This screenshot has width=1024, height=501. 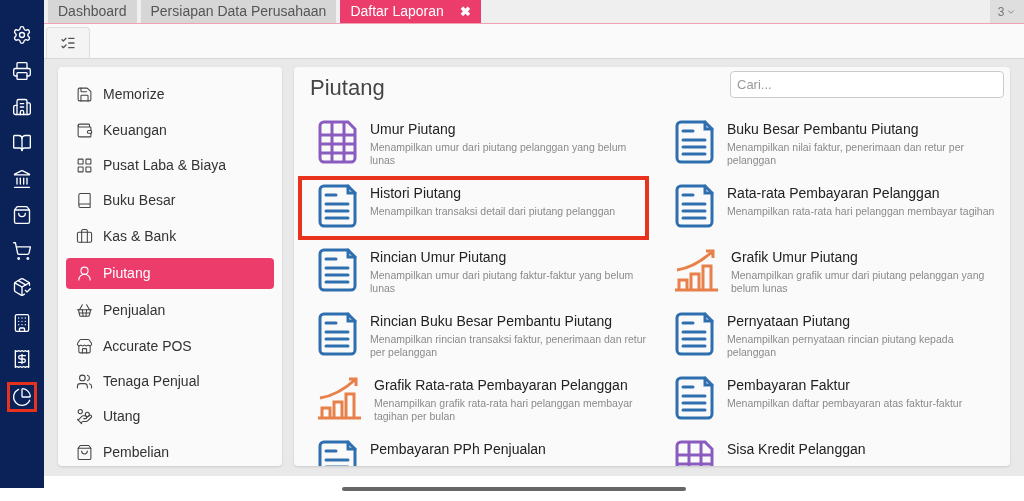 I want to click on report-description: Menampilkan rincian transaksi faktur, penerimaan dan retur per pelanggan, so click(x=508, y=346).